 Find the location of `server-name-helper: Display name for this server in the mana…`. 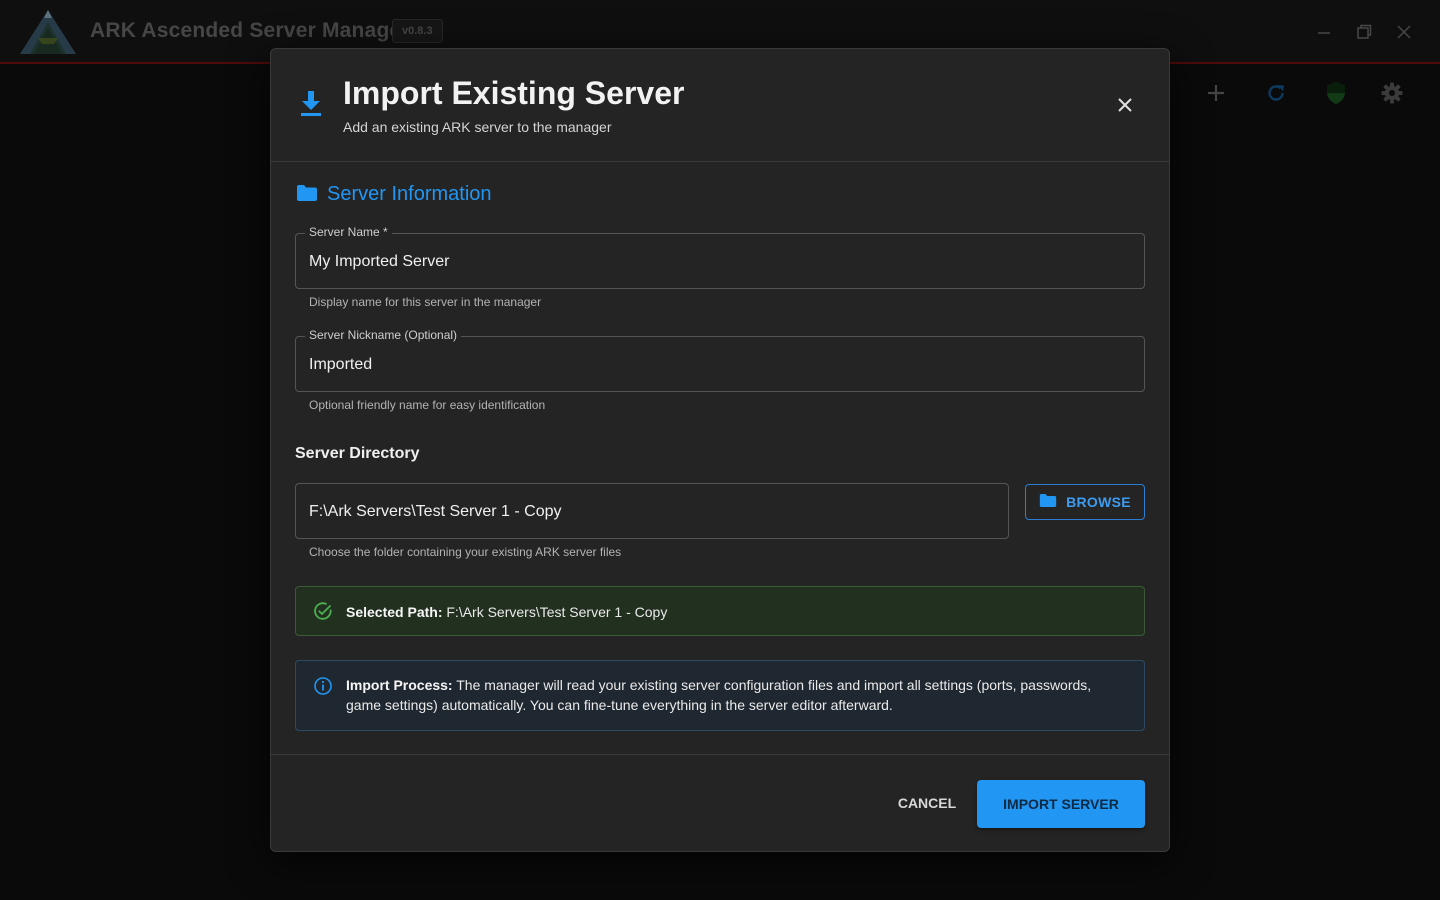

server-name-helper: Display name for this server in the mana… is located at coordinates (425, 302).